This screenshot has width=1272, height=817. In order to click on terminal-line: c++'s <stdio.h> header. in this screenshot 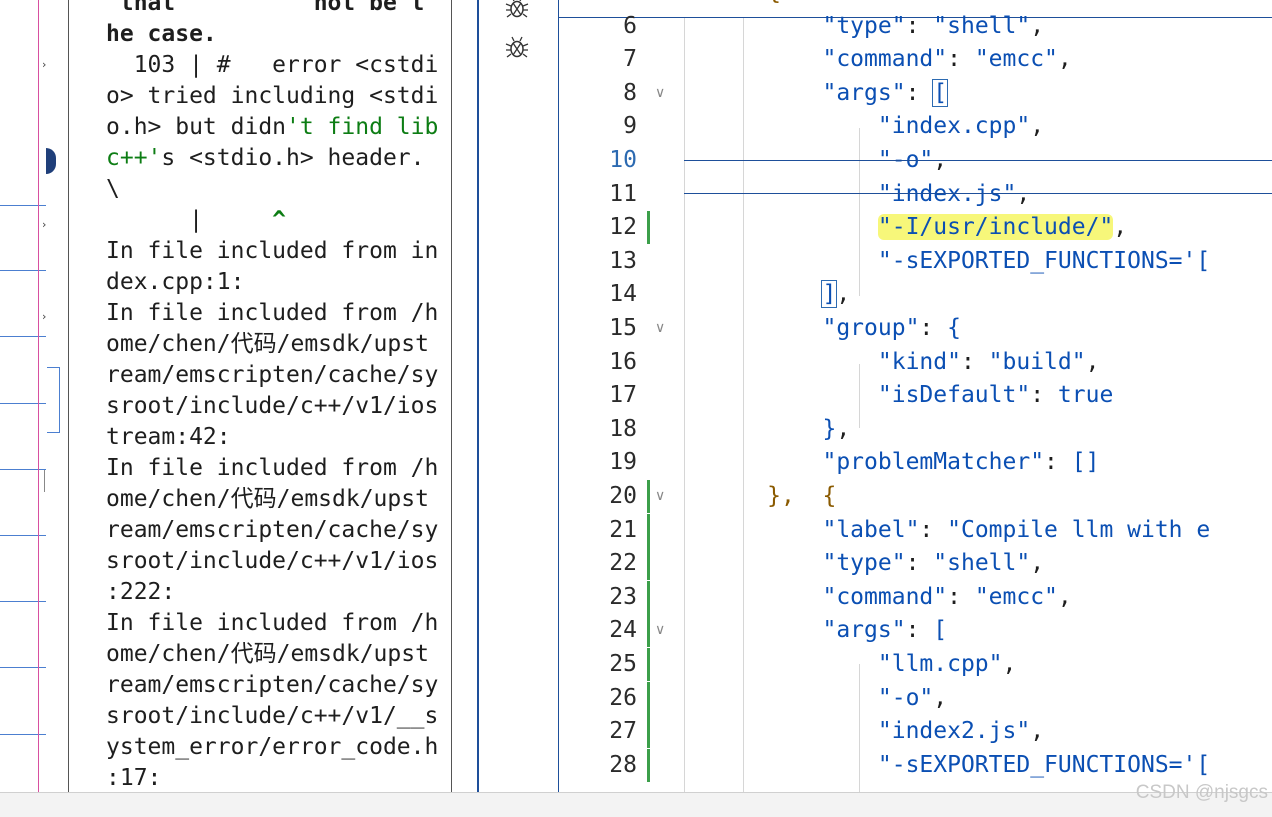, I will do `click(272, 158)`.